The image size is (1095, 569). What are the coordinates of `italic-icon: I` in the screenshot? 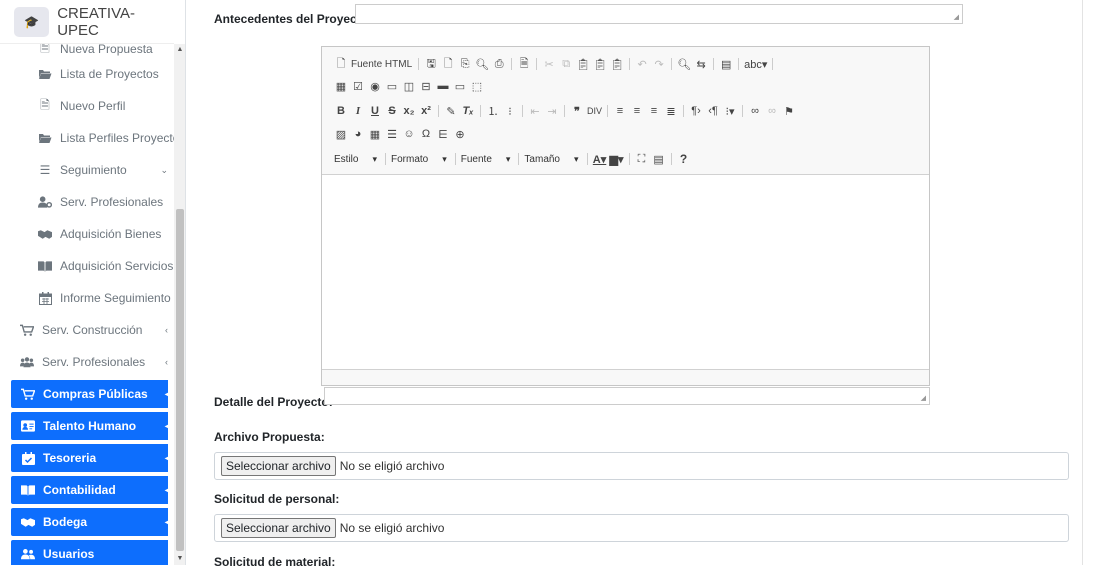 It's located at (358, 111).